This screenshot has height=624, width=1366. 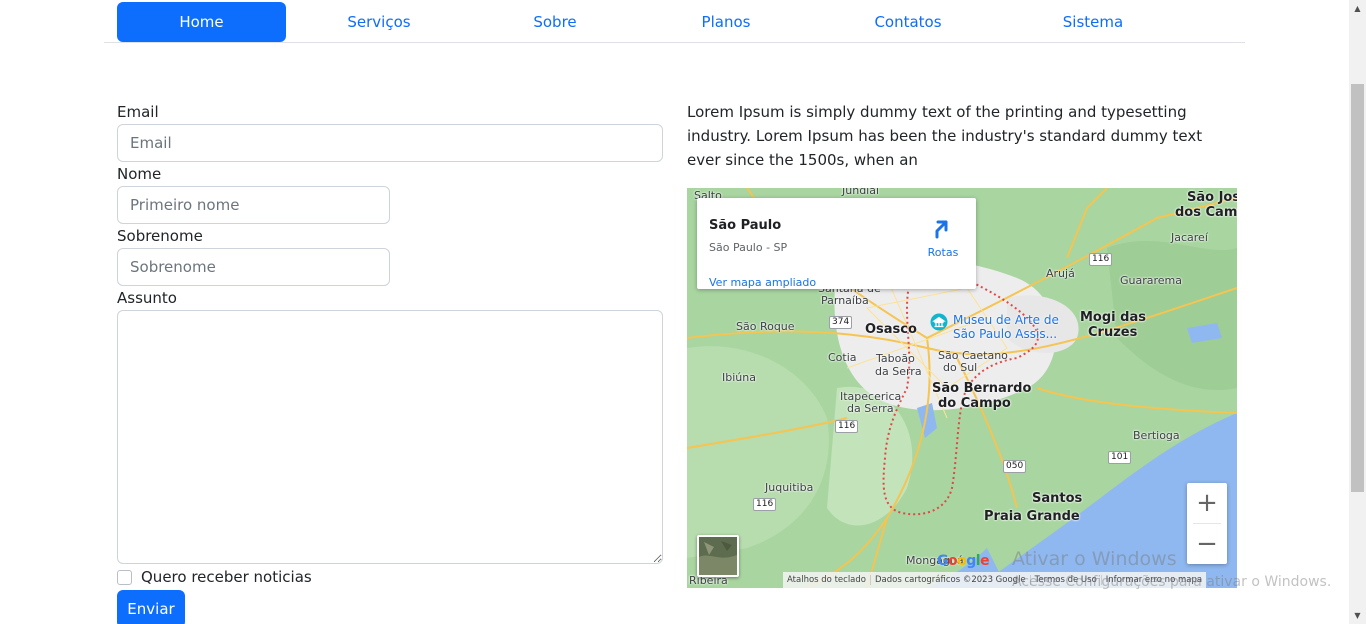 What do you see at coordinates (842, 357) in the screenshot?
I see `map-label-cotia: Cotia` at bounding box center [842, 357].